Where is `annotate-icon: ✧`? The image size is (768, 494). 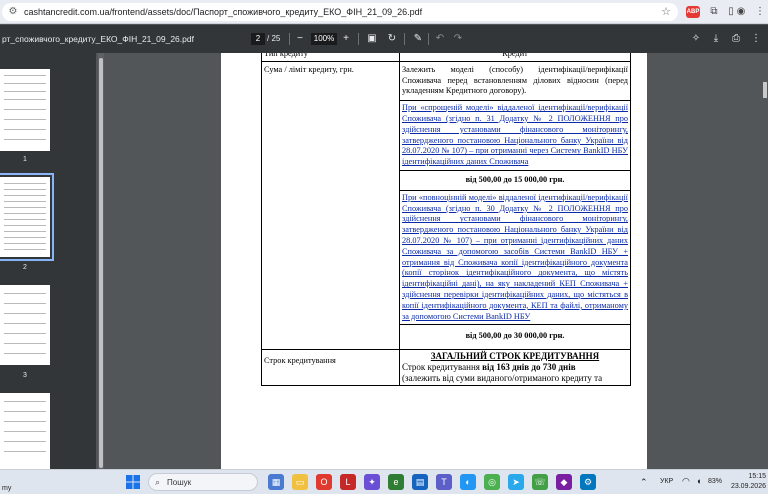 annotate-icon: ✧ is located at coordinates (696, 39).